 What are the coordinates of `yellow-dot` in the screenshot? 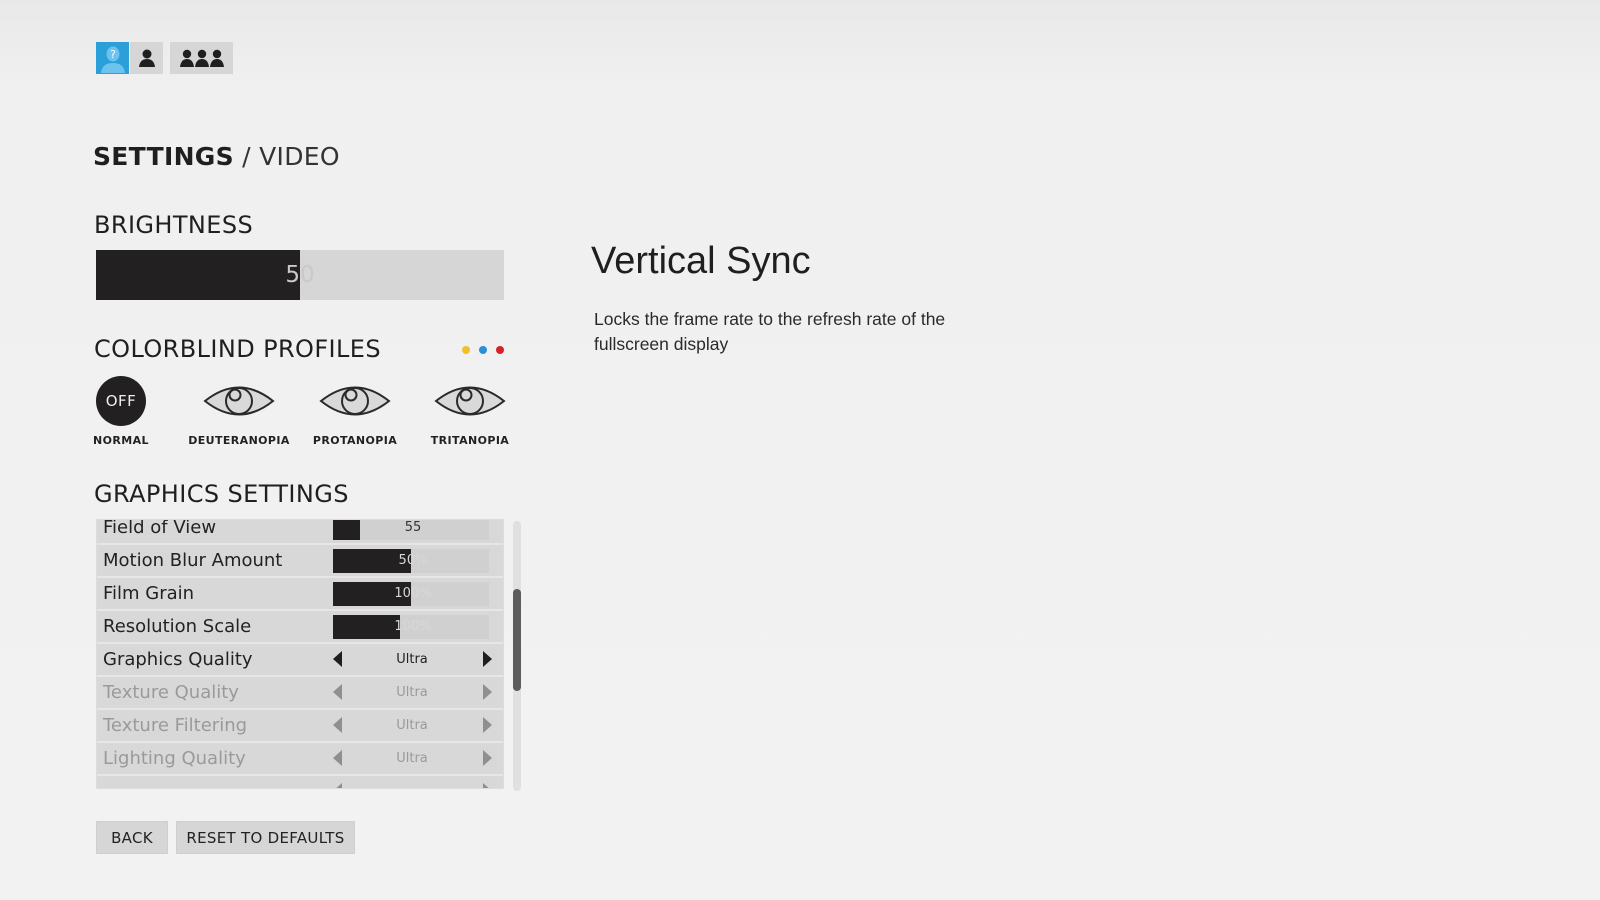 It's located at (466, 350).